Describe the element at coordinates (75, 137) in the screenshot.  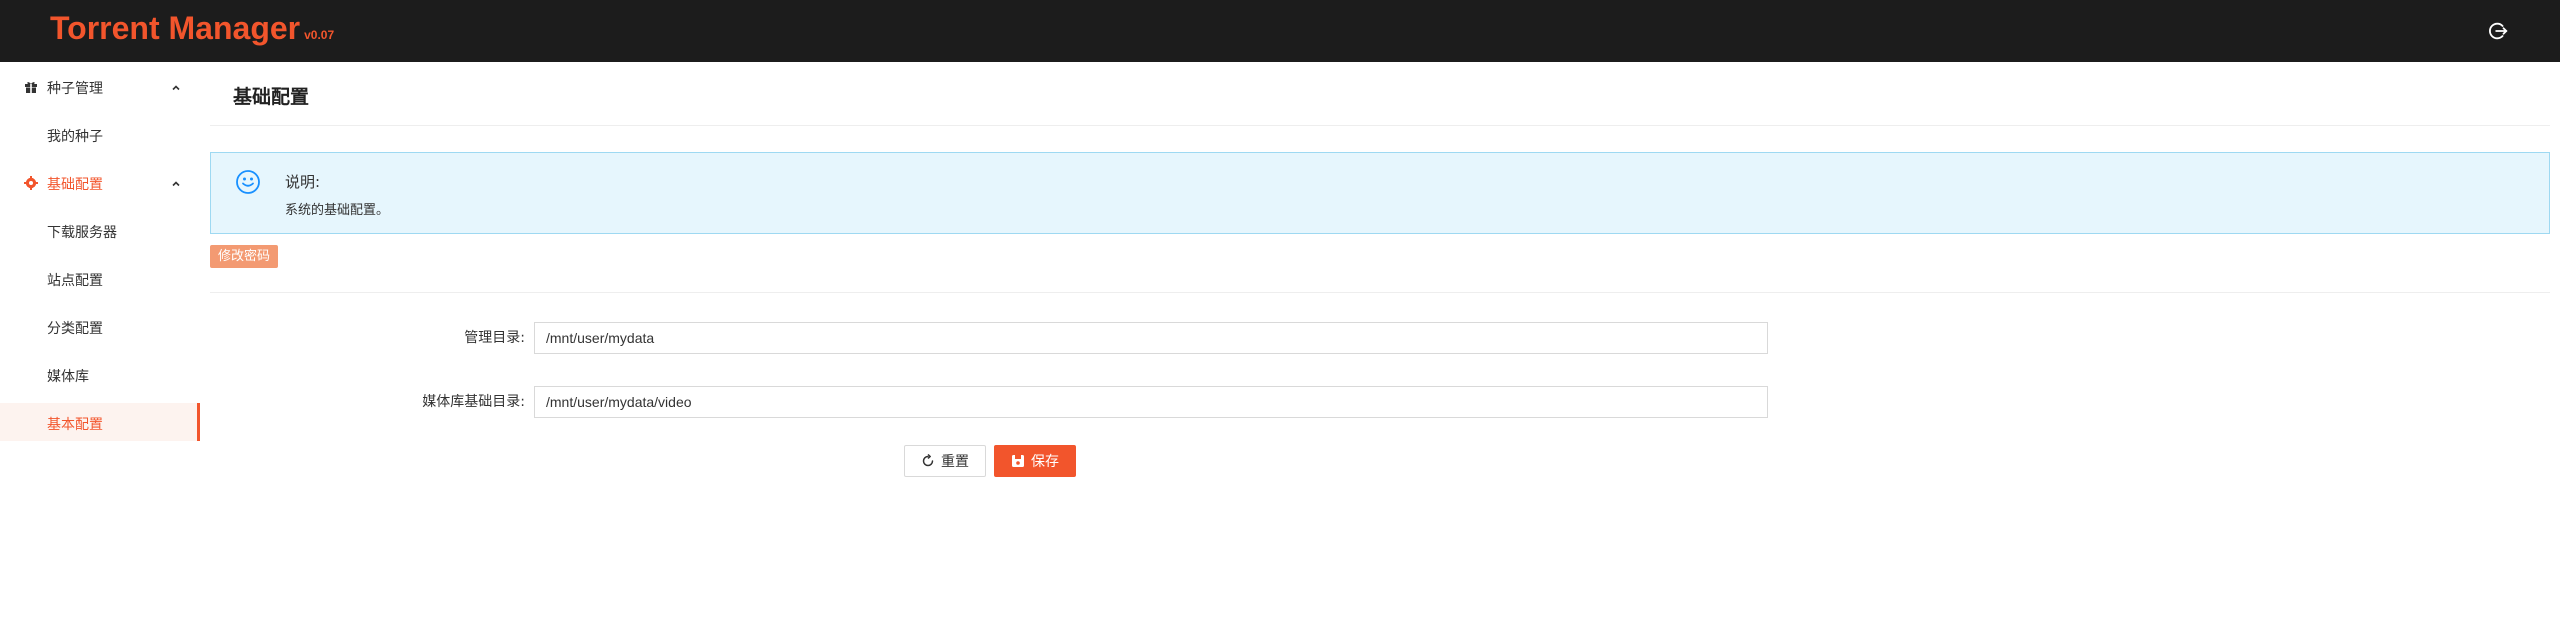
I see `sidebar-item-label: 我的种子` at that location.